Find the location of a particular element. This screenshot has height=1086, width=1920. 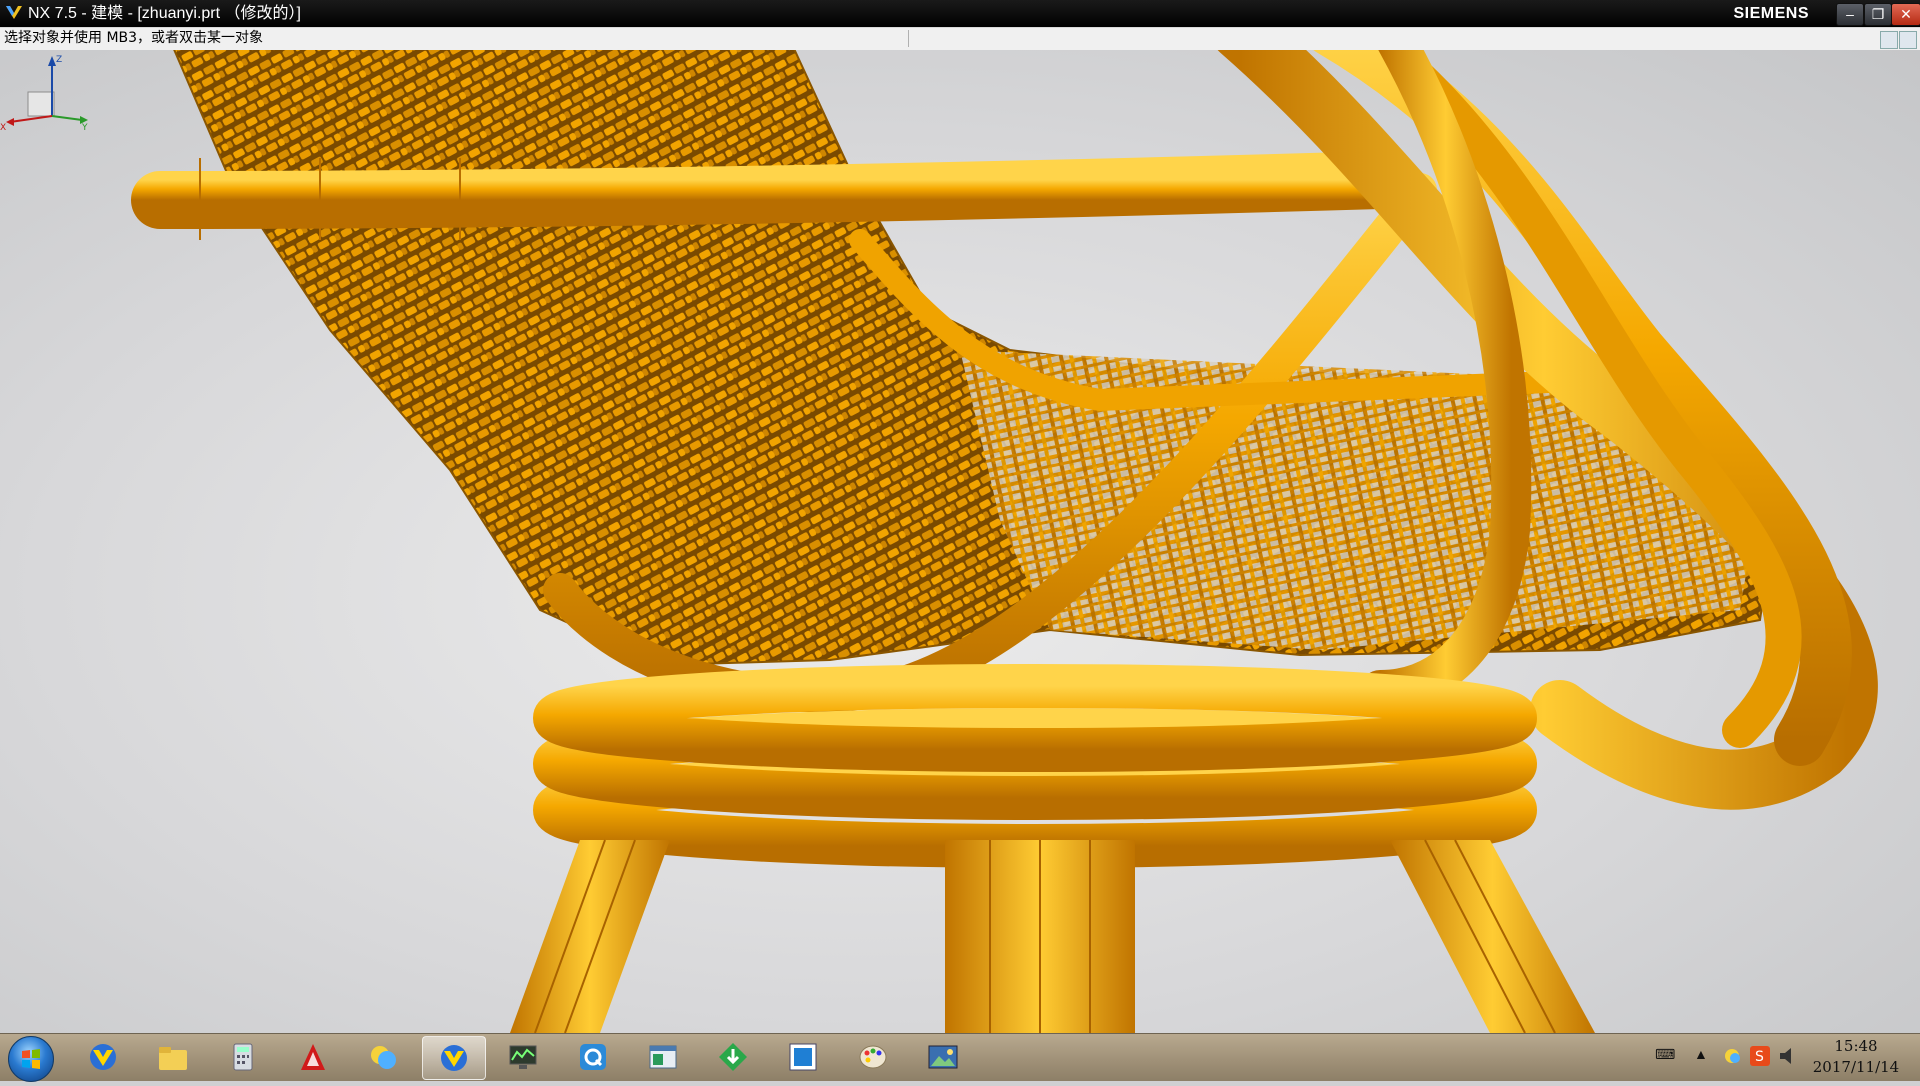

system-clock: 15:48 2017/11/14 is located at coordinates (1856, 1057).